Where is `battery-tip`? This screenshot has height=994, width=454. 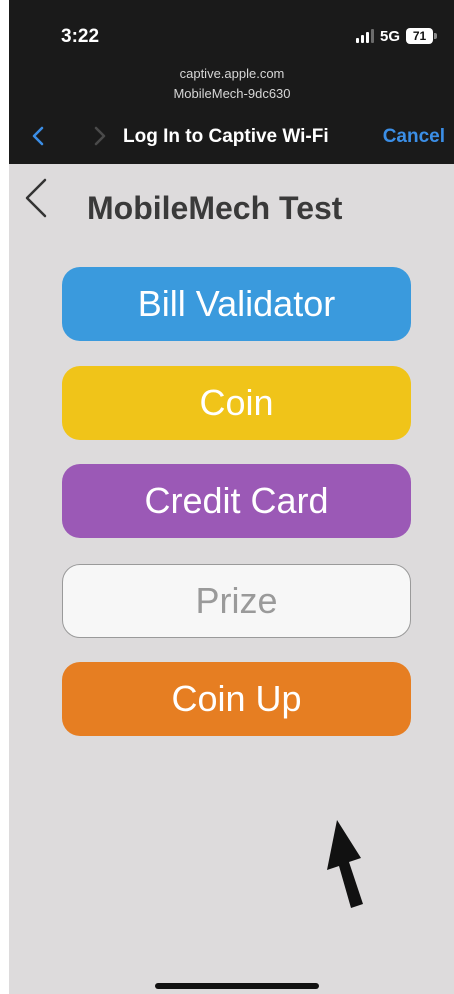 battery-tip is located at coordinates (435, 36).